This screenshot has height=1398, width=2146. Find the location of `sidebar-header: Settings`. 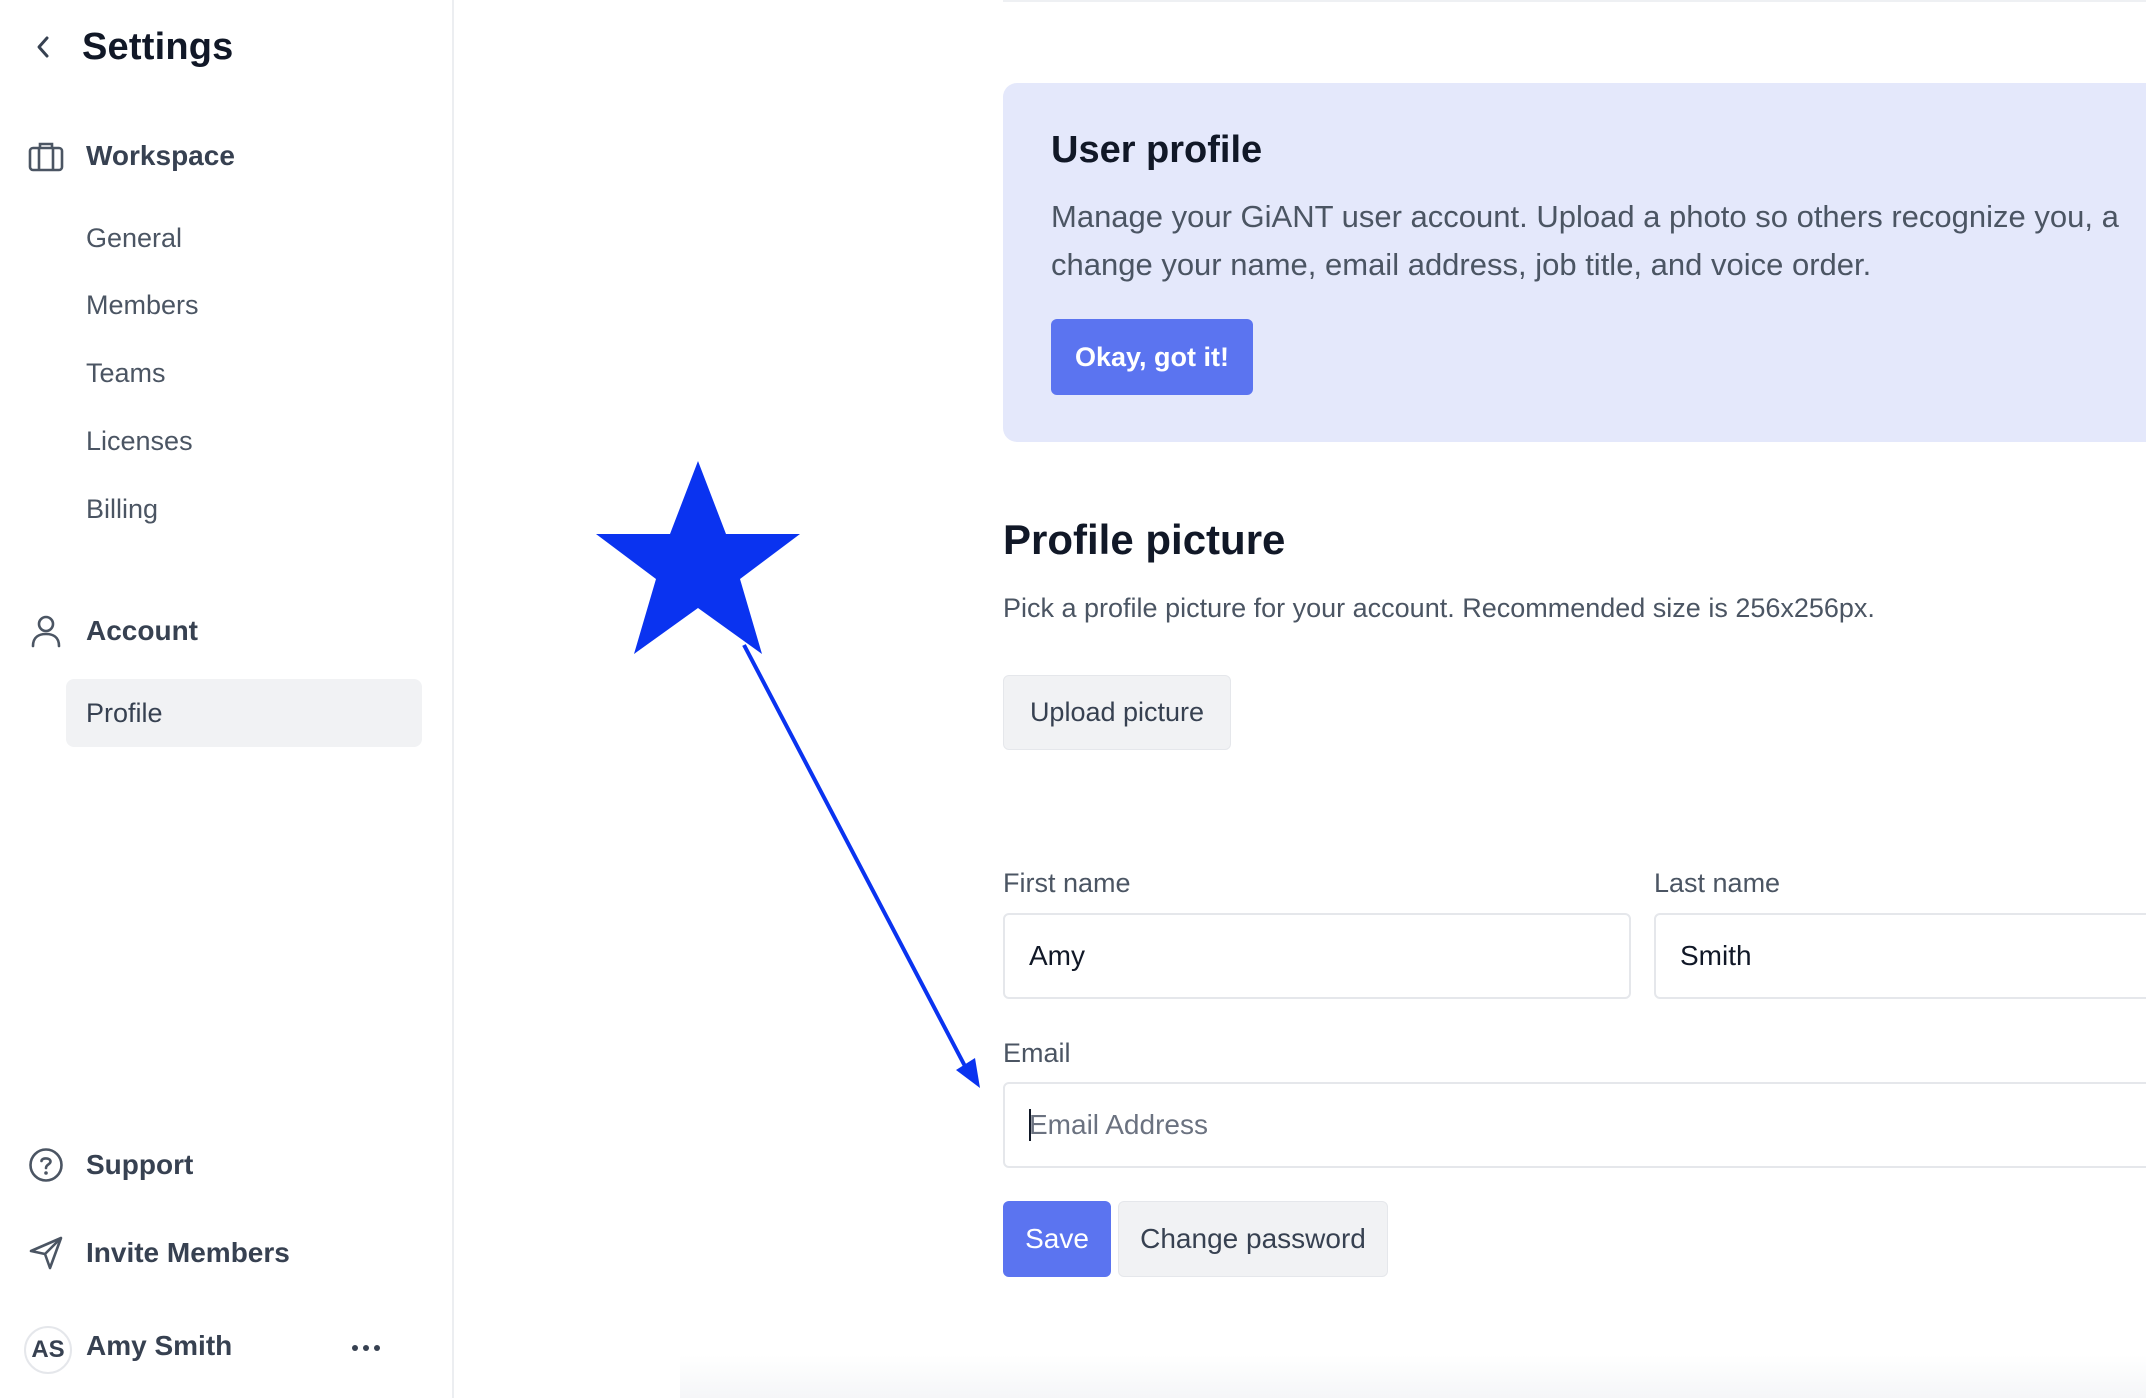

sidebar-header: Settings is located at coordinates (132, 47).